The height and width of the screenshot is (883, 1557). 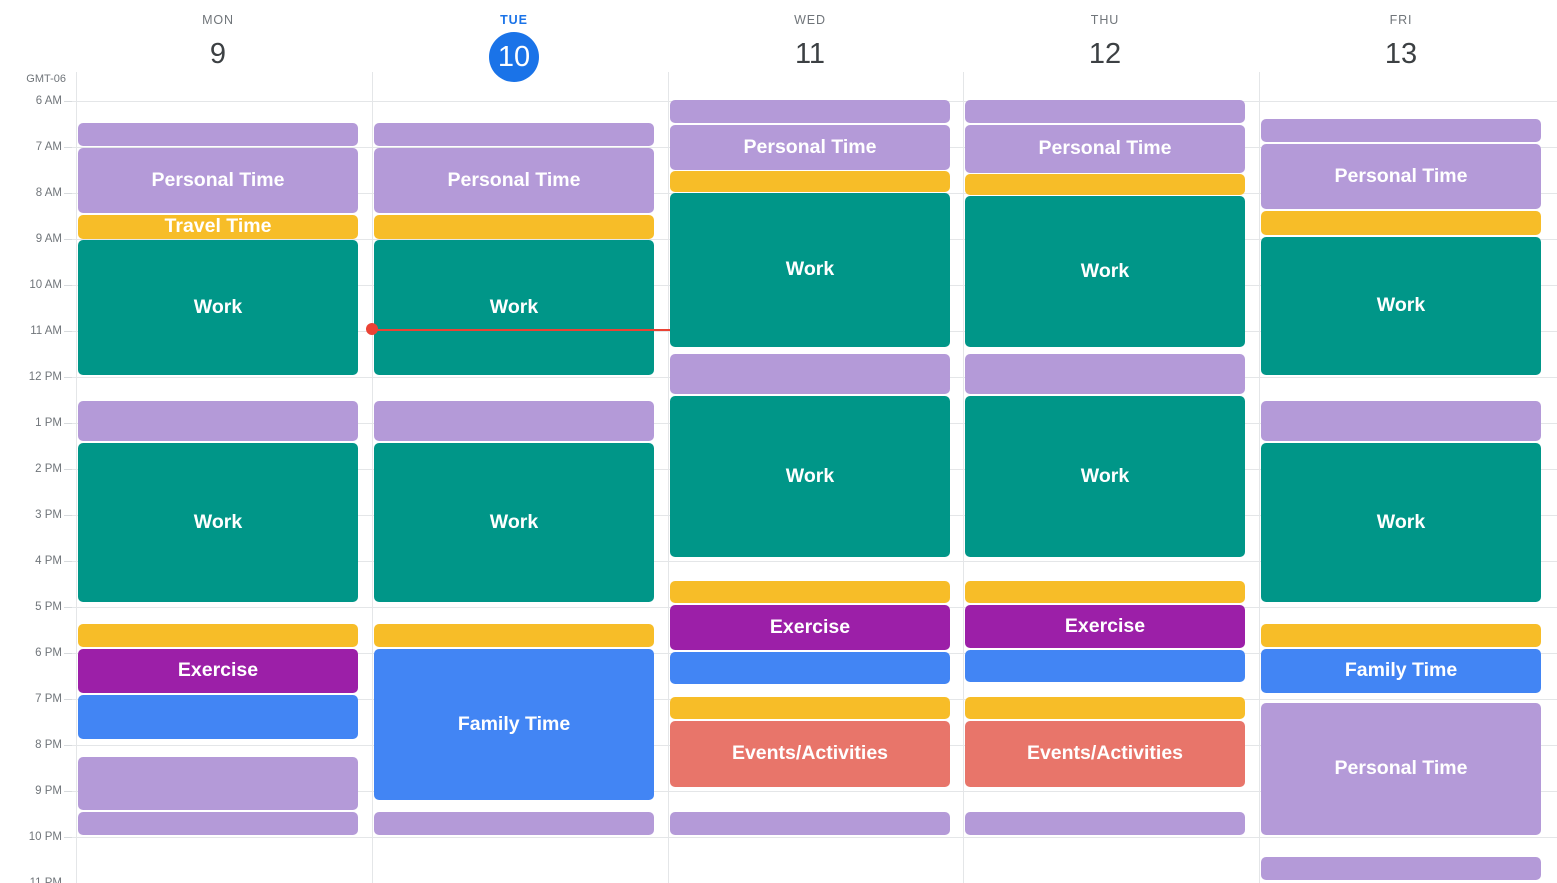 What do you see at coordinates (48, 101) in the screenshot?
I see `hour-label: 6 AM` at bounding box center [48, 101].